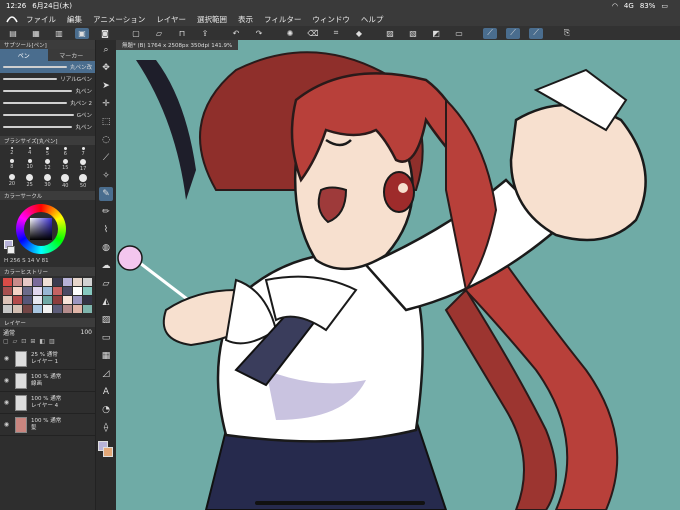  What do you see at coordinates (106, 284) in the screenshot?
I see `eraser-tool-icon: ▱` at bounding box center [106, 284].